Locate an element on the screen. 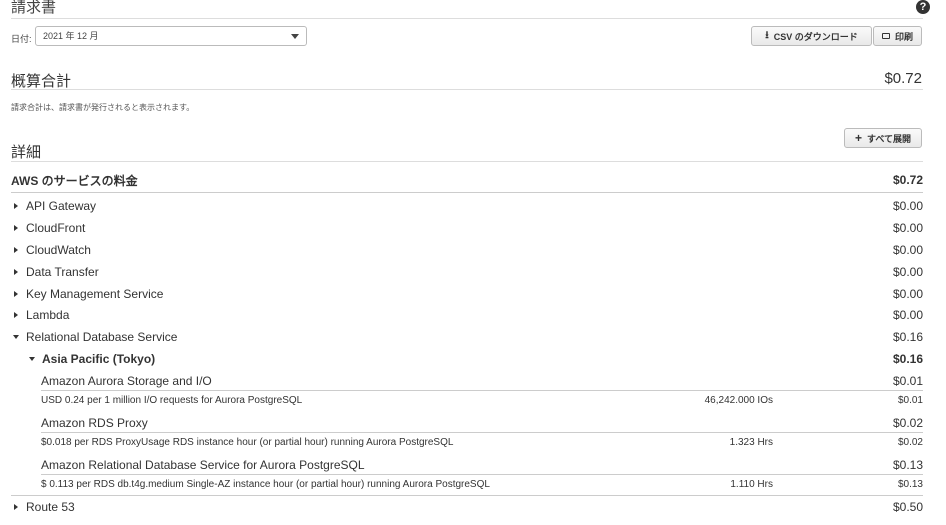 This screenshot has width=946, height=525. help-icon: ? is located at coordinates (923, 7).